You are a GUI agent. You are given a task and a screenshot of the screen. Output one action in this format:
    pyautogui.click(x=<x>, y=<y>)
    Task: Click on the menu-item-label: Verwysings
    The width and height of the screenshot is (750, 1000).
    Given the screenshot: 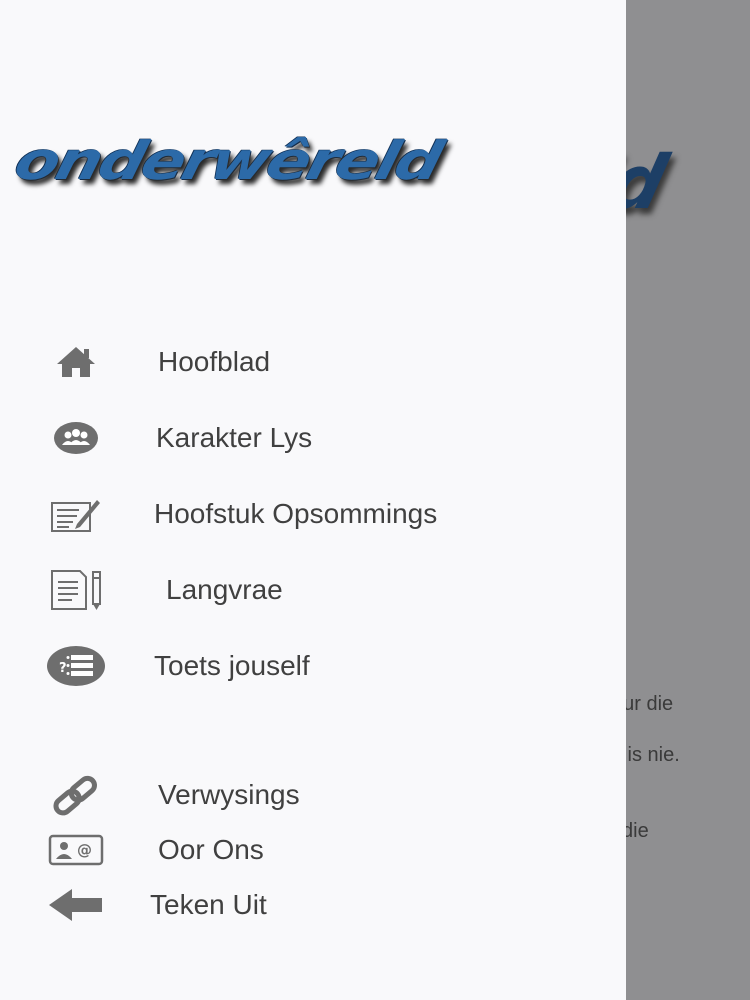 What is the action you would take?
    pyautogui.click(x=229, y=794)
    